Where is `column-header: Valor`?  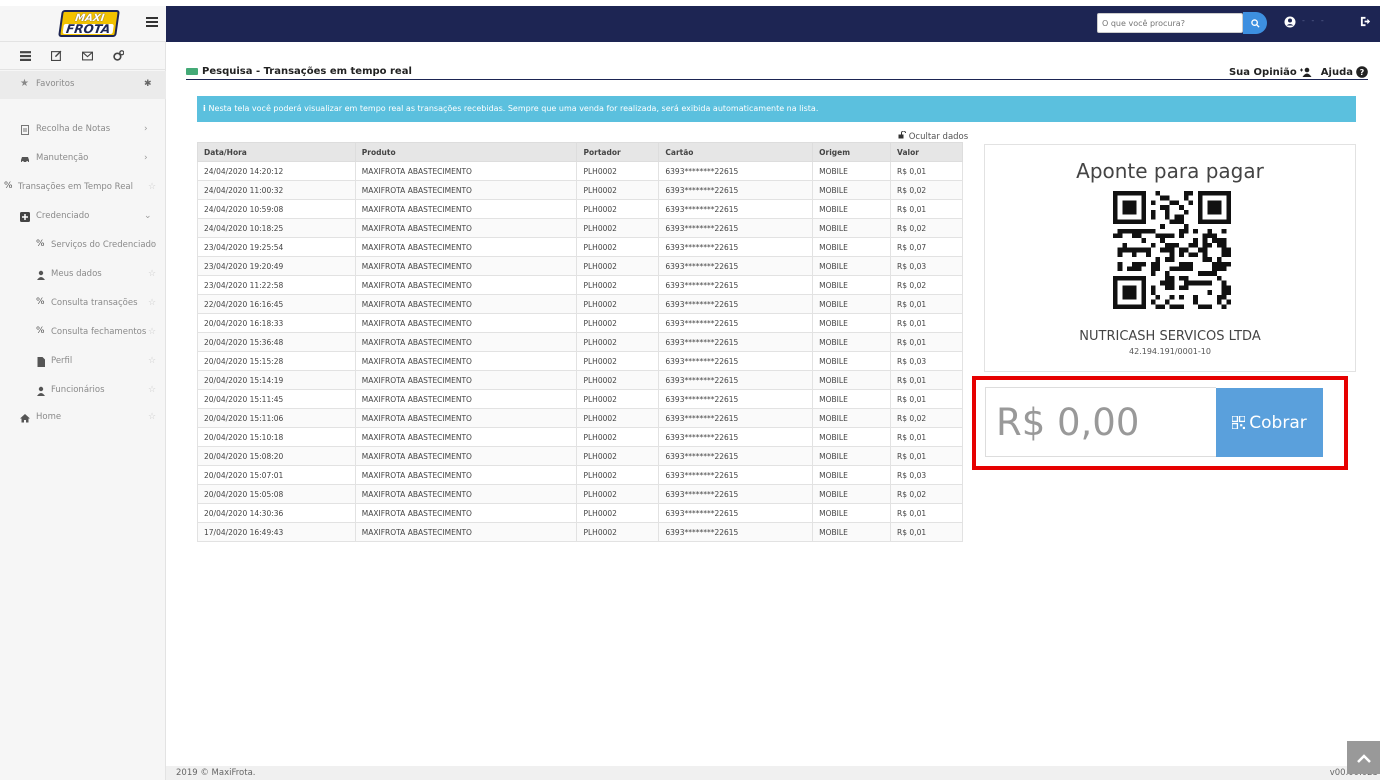 column-header: Valor is located at coordinates (926, 152).